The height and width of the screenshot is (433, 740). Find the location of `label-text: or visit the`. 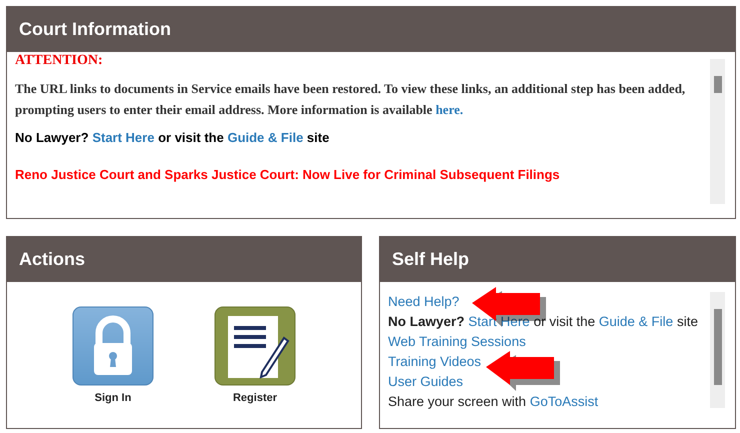

label-text: or visit the is located at coordinates (191, 137).